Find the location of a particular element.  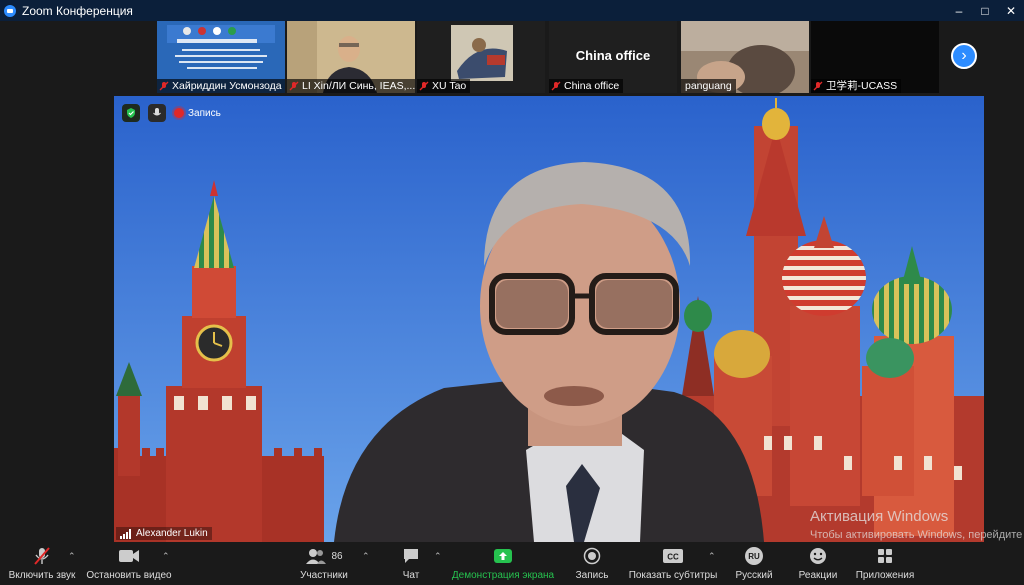

signal-bars-icon is located at coordinates (125, 533).